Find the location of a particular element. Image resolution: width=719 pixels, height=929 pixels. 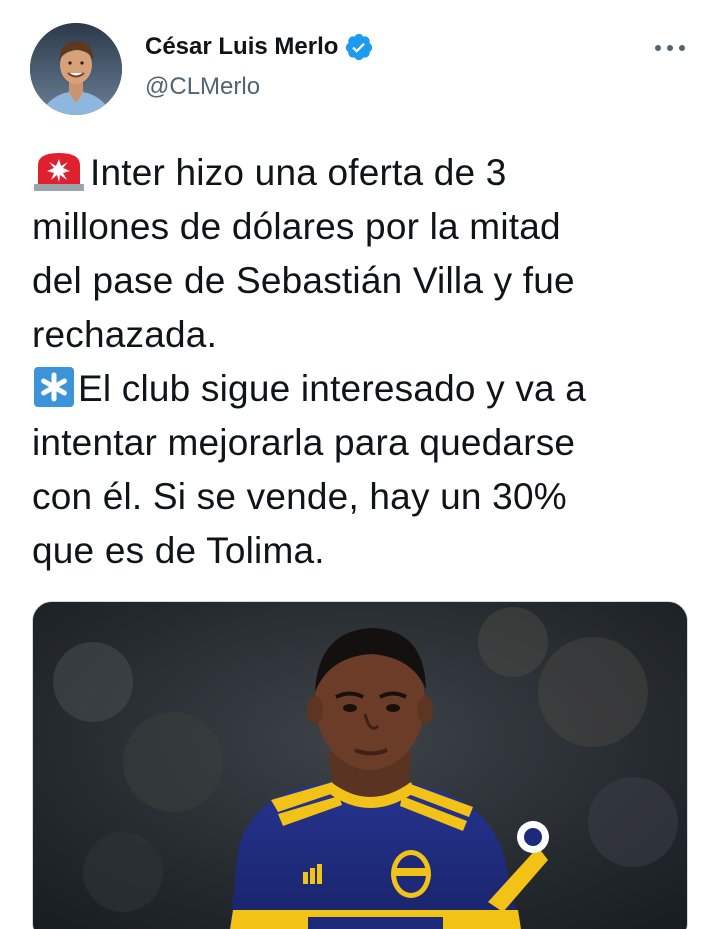

verified-badge-icon is located at coordinates (359, 47).